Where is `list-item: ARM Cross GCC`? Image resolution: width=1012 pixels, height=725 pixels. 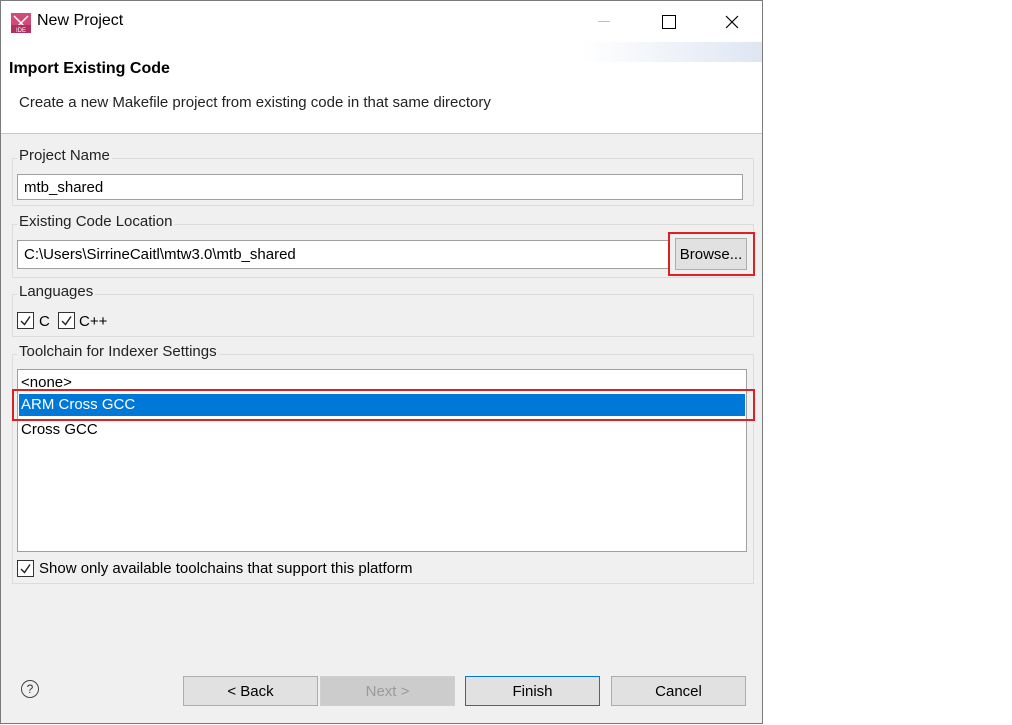
list-item: ARM Cross GCC is located at coordinates (382, 405).